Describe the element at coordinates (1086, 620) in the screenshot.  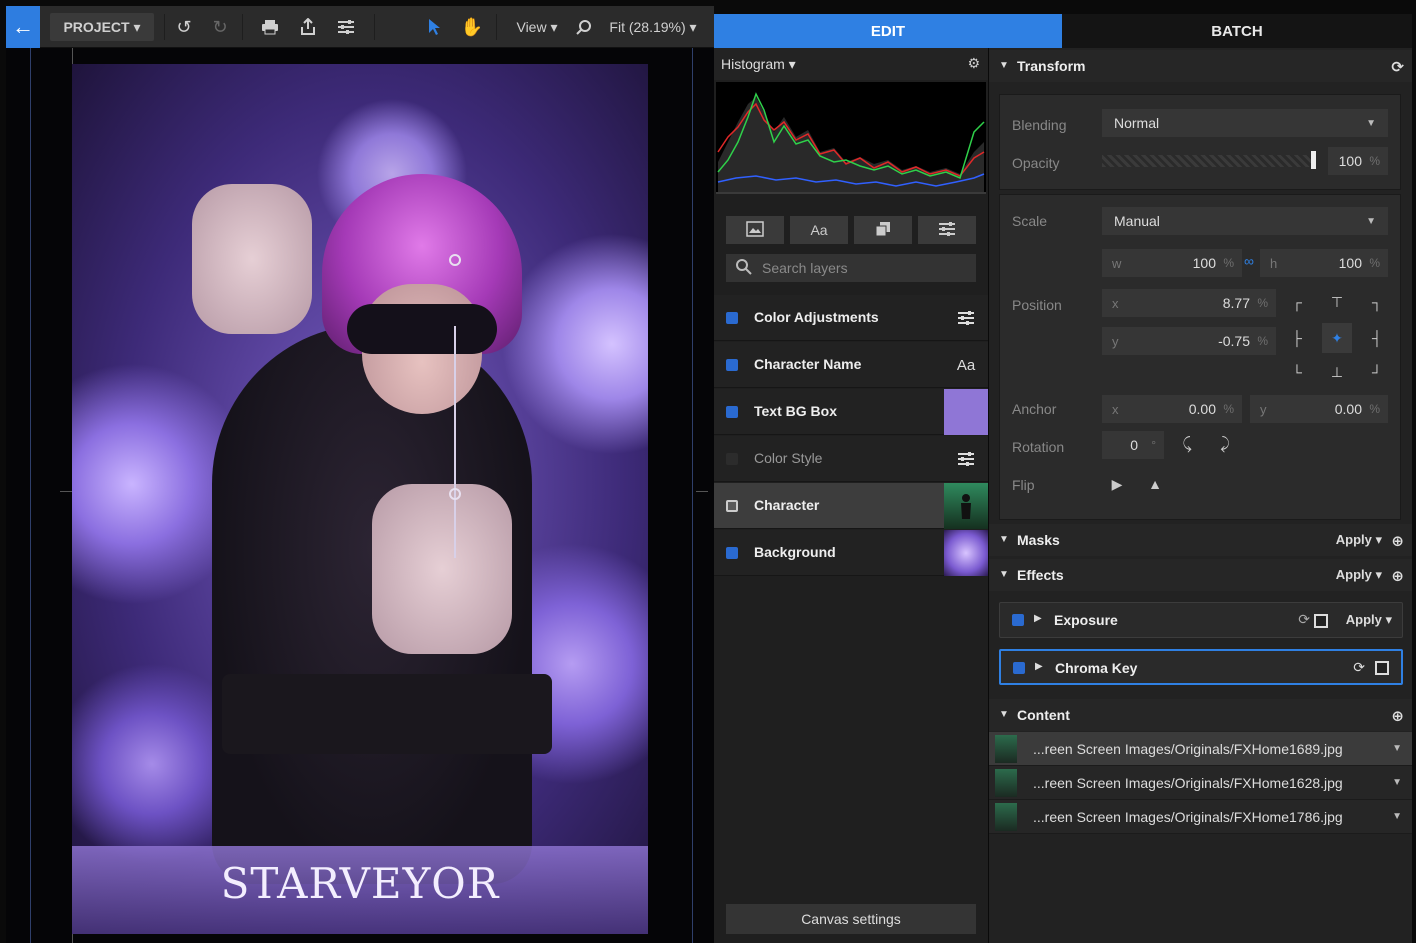
I see `effect-name: Exposure` at that location.